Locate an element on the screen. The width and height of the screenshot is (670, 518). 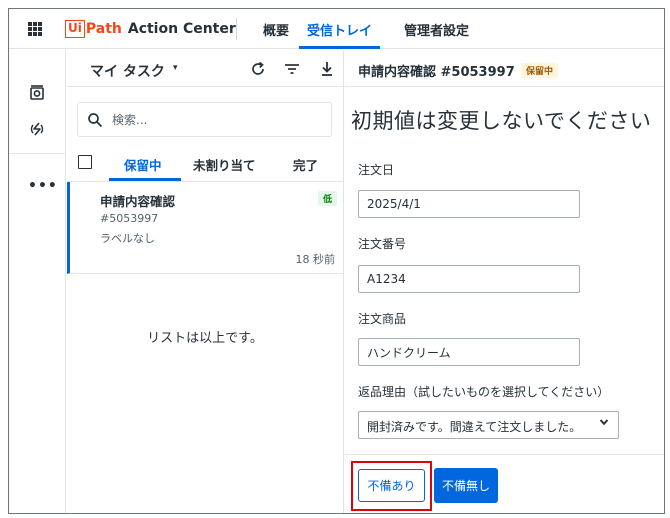
refresh-icon is located at coordinates (258, 69).